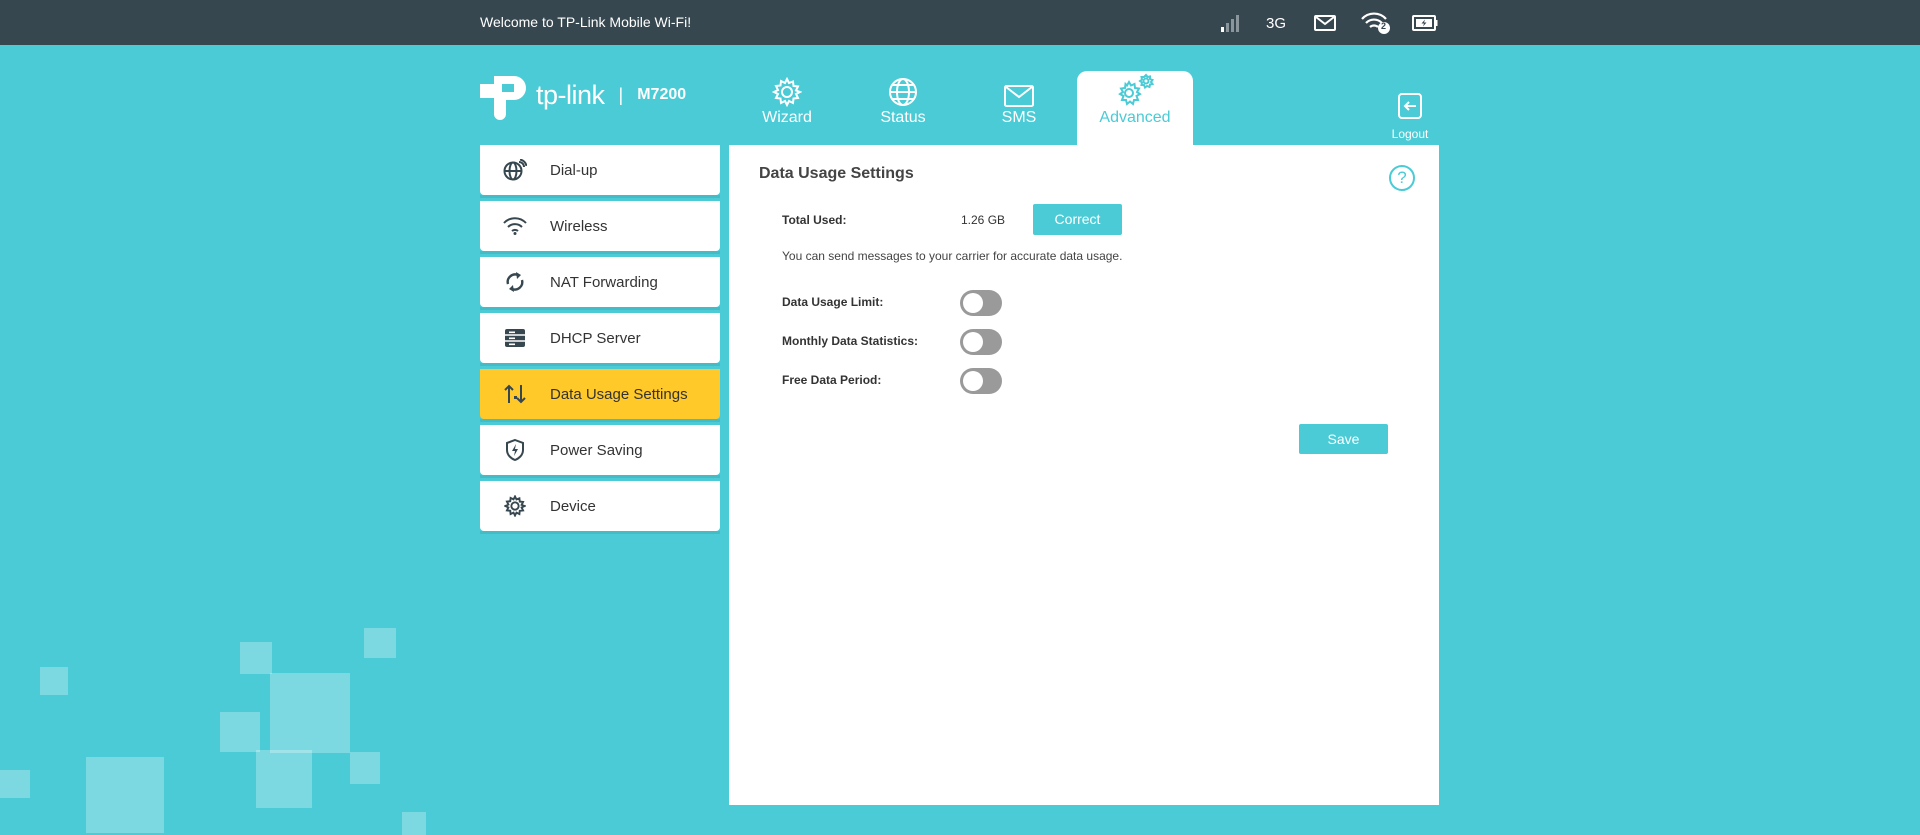 The image size is (1920, 835). What do you see at coordinates (1019, 117) in the screenshot?
I see `tab-label: SMS` at bounding box center [1019, 117].